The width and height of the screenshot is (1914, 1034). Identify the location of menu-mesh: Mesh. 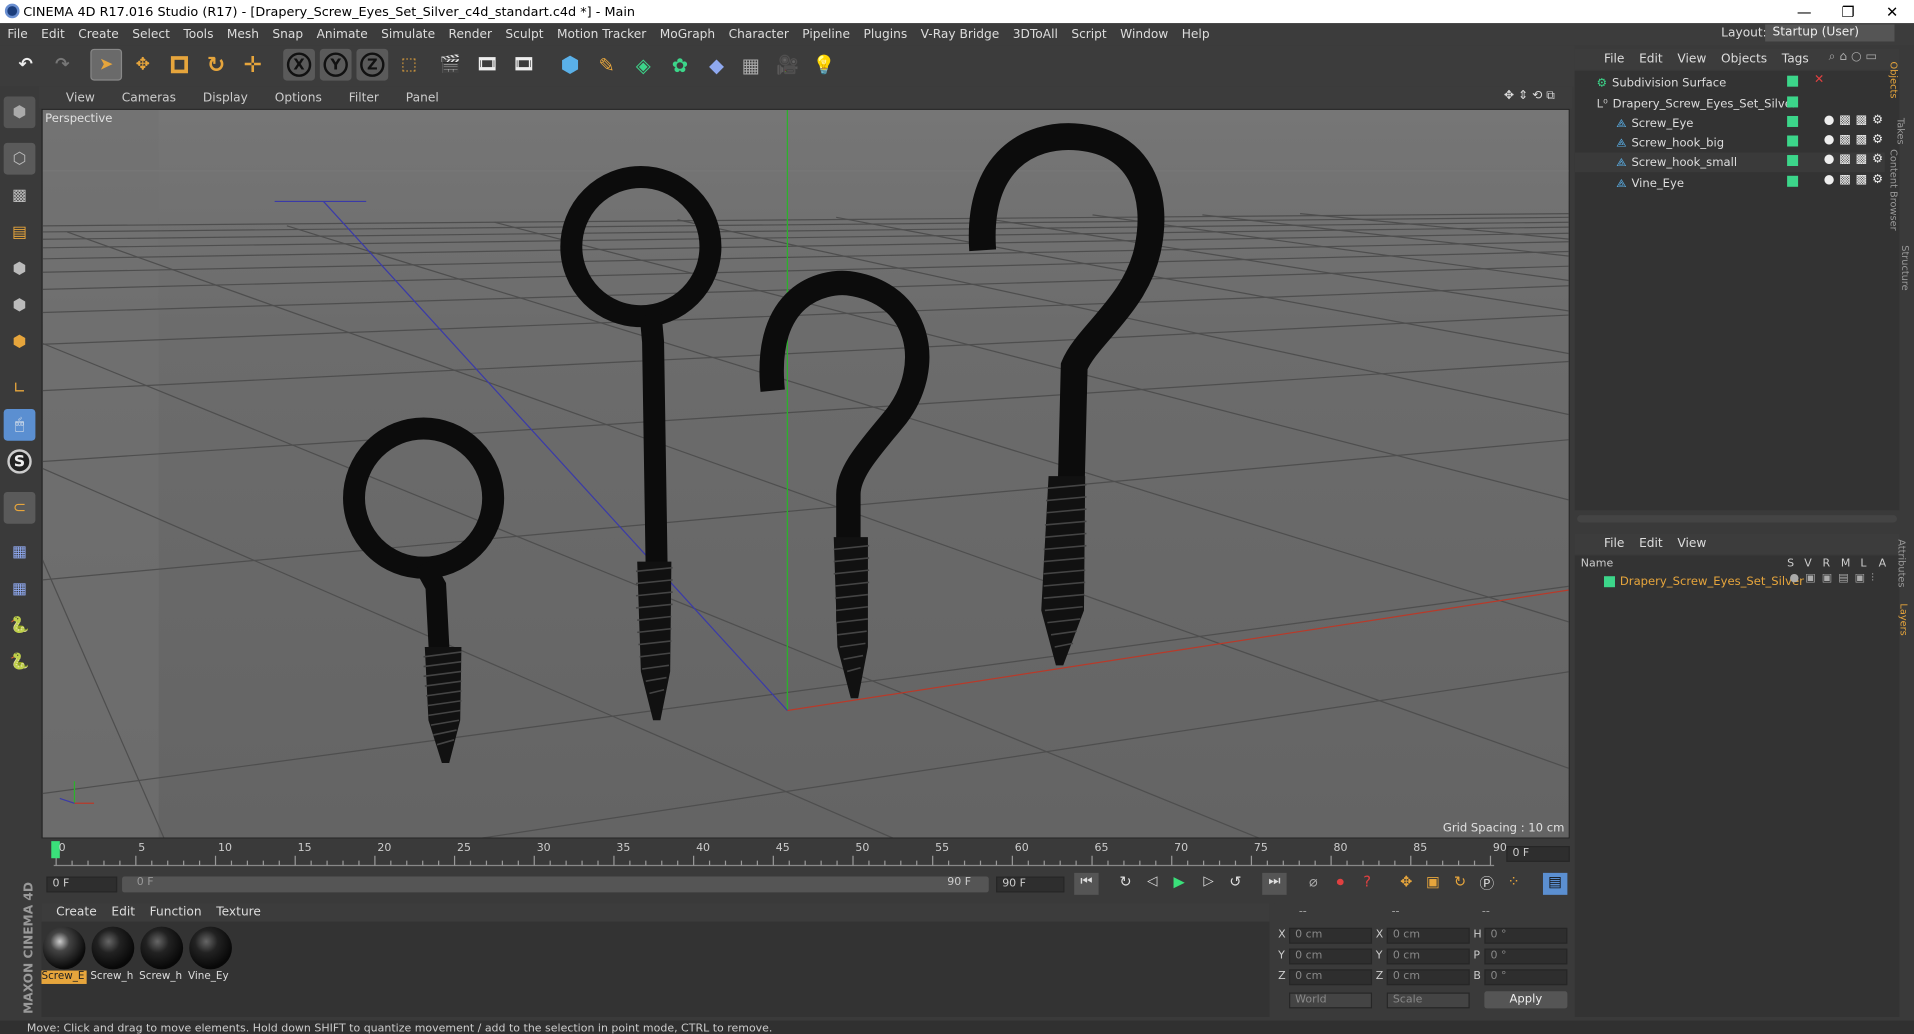
(243, 33).